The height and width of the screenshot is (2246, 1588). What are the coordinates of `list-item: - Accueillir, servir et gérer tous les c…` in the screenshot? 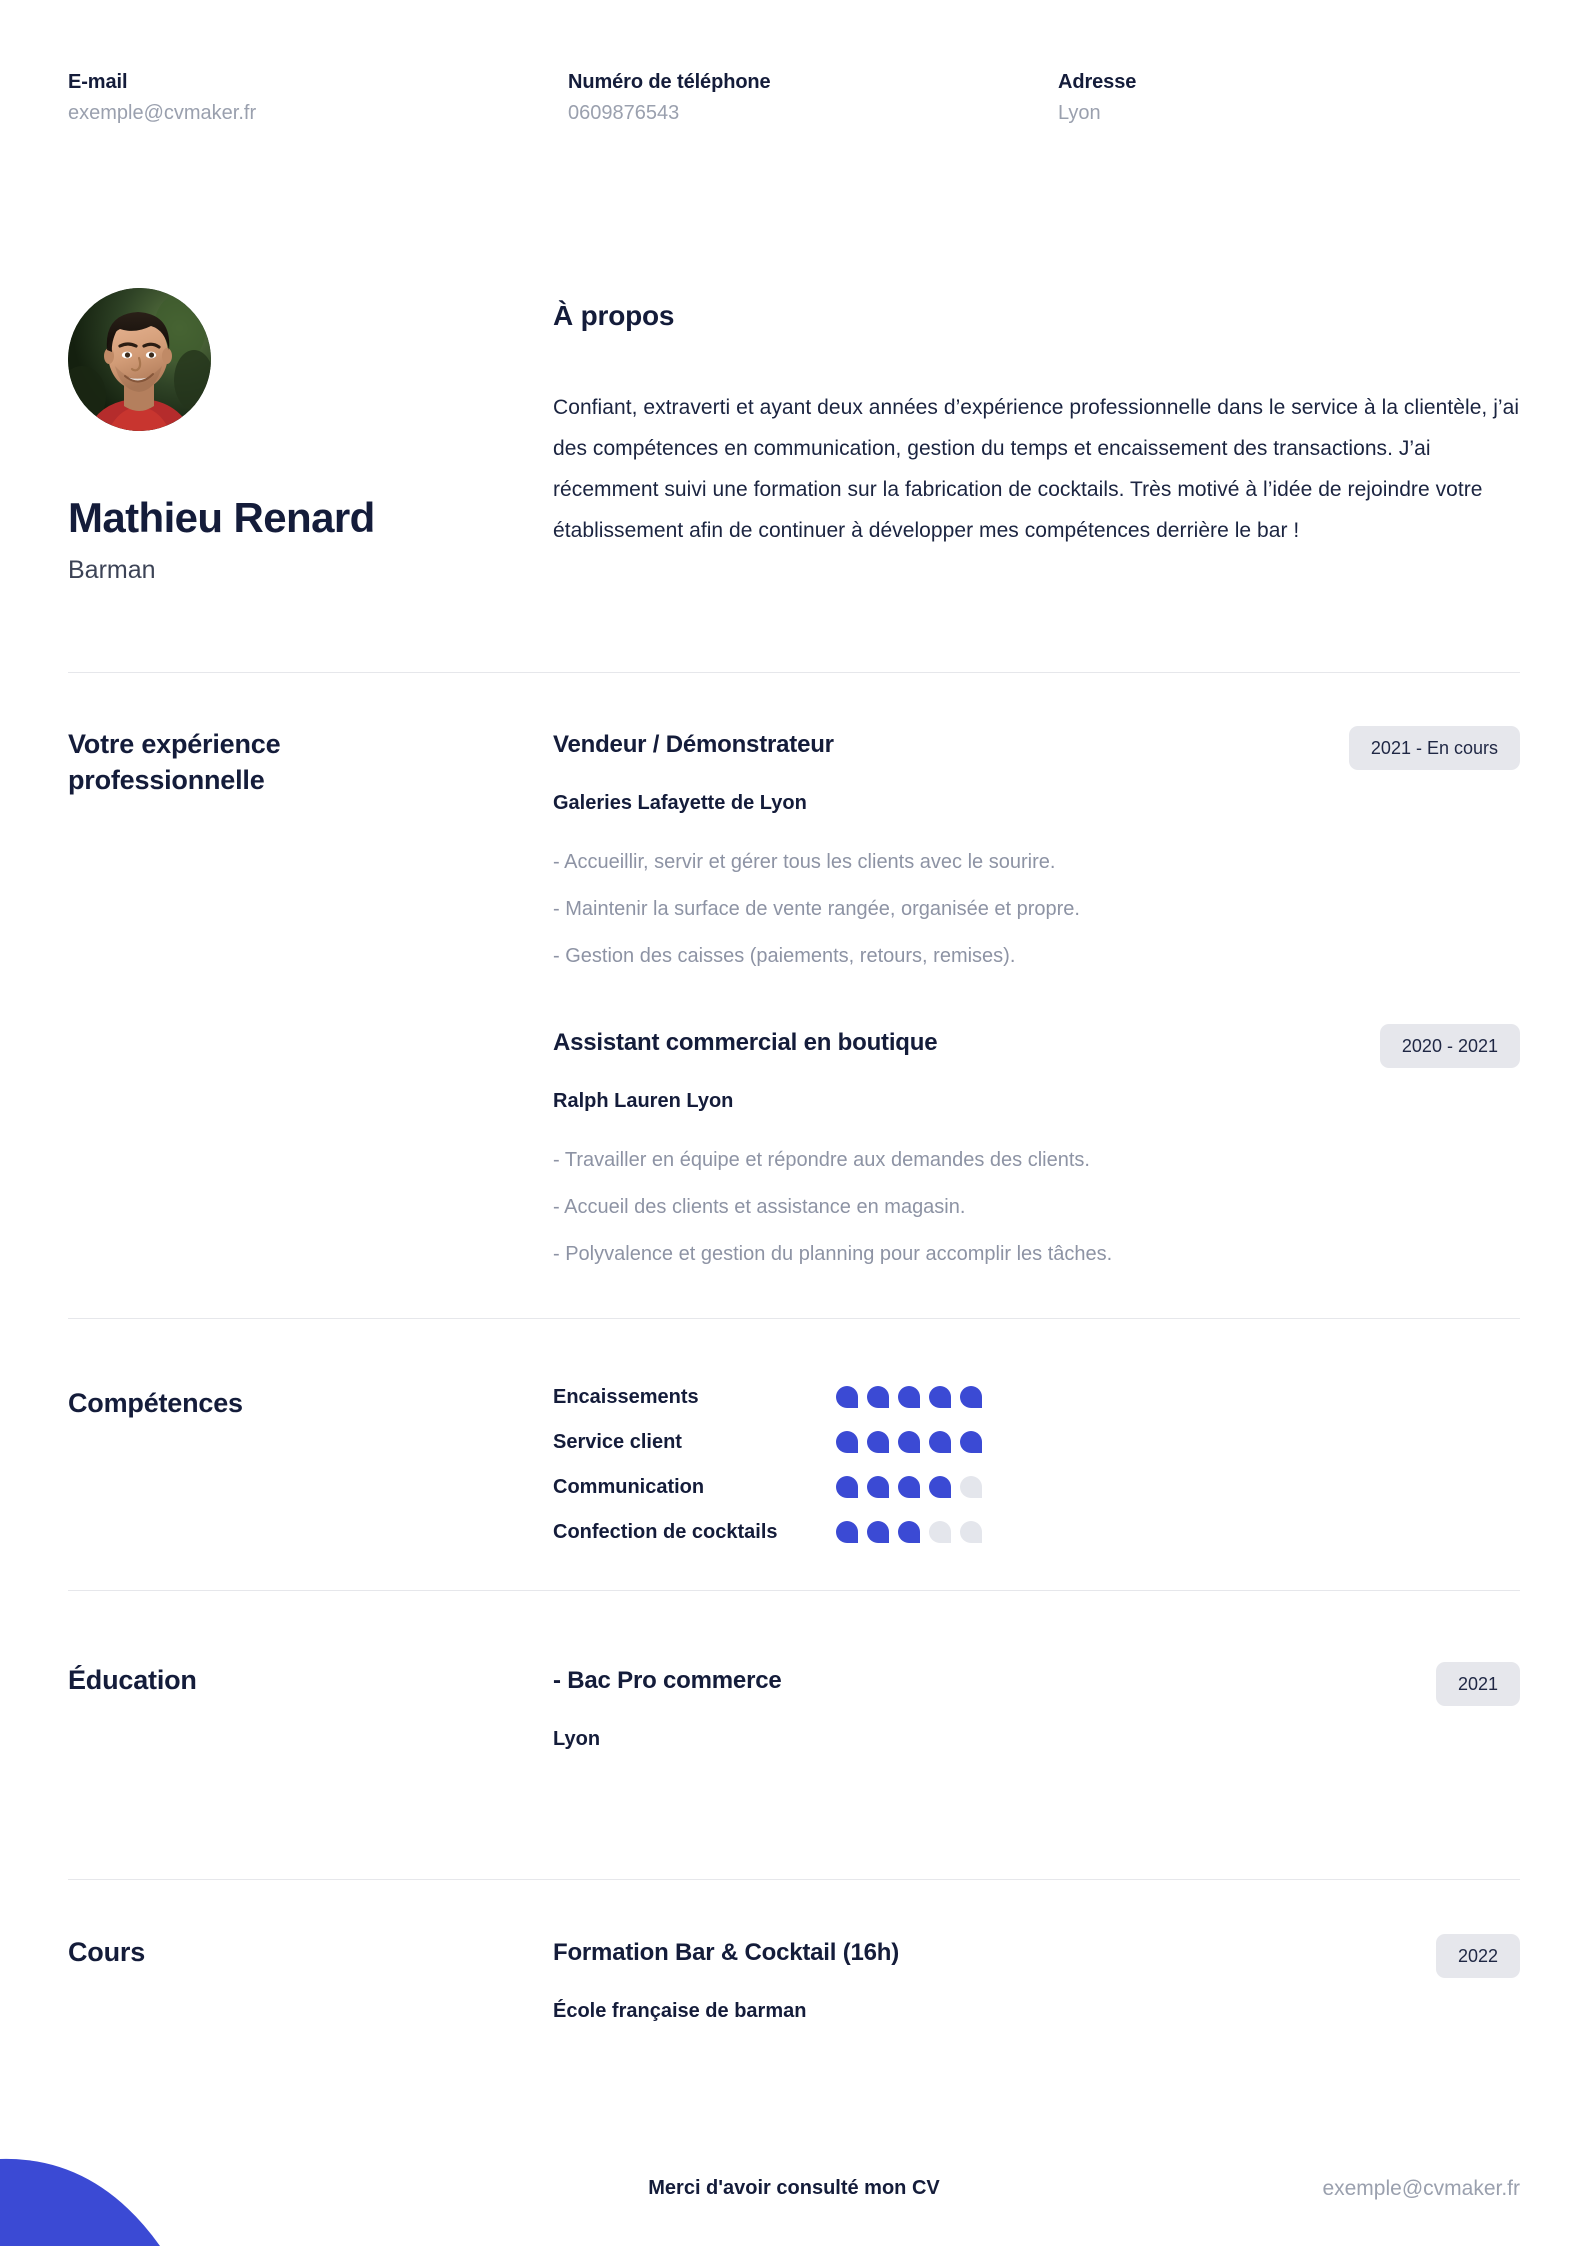 It's located at (804, 862).